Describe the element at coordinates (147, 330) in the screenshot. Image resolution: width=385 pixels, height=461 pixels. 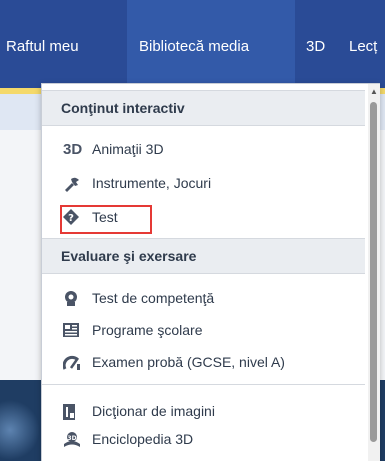
I see `menu-item-label: Programe şcolare` at that location.